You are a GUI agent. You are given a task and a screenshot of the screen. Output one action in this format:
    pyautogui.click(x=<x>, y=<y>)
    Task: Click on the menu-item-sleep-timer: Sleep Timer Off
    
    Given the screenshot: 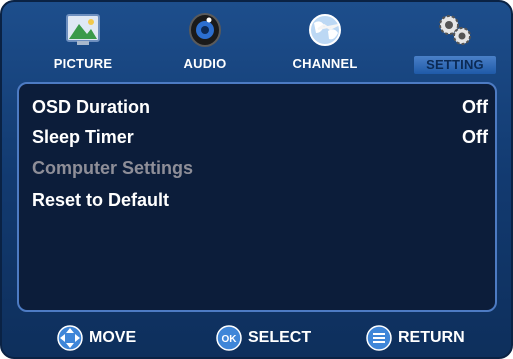 What is the action you would take?
    pyautogui.click(x=260, y=137)
    